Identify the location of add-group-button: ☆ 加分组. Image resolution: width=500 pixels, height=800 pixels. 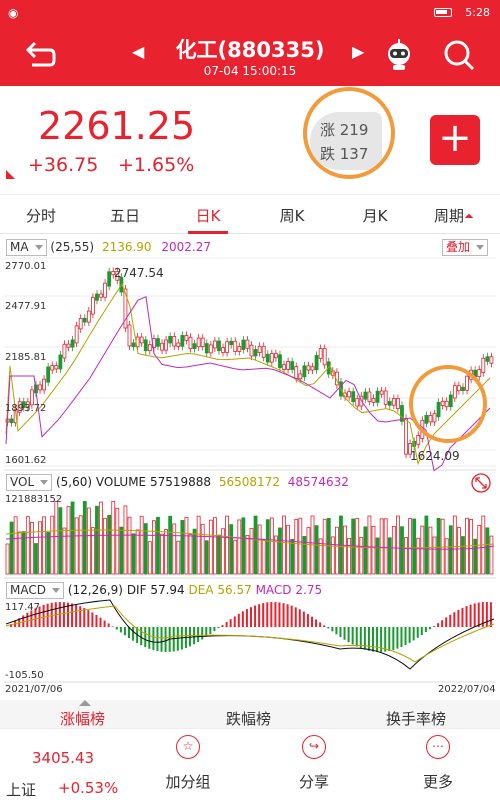
(188, 763).